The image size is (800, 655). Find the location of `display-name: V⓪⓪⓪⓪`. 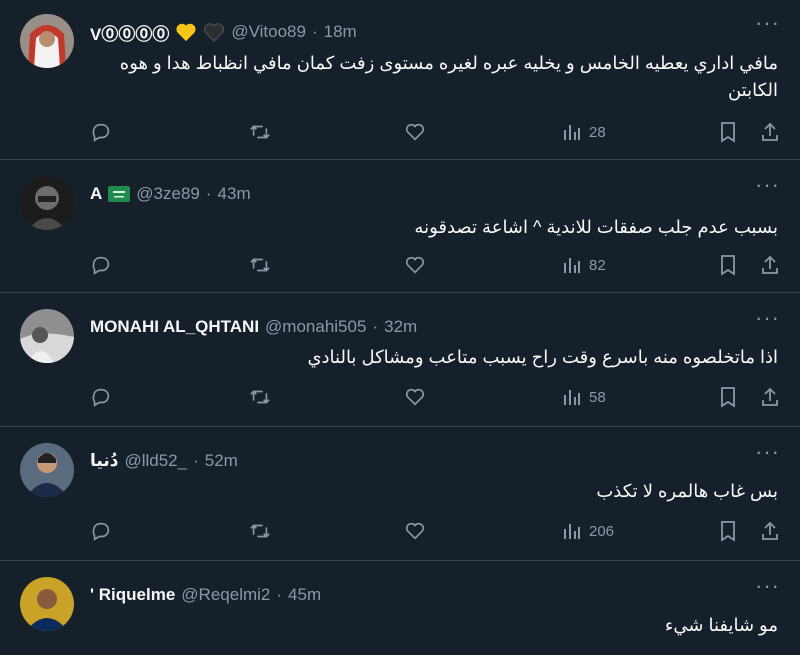

display-name: V⓪⓪⓪⓪ is located at coordinates (129, 32).